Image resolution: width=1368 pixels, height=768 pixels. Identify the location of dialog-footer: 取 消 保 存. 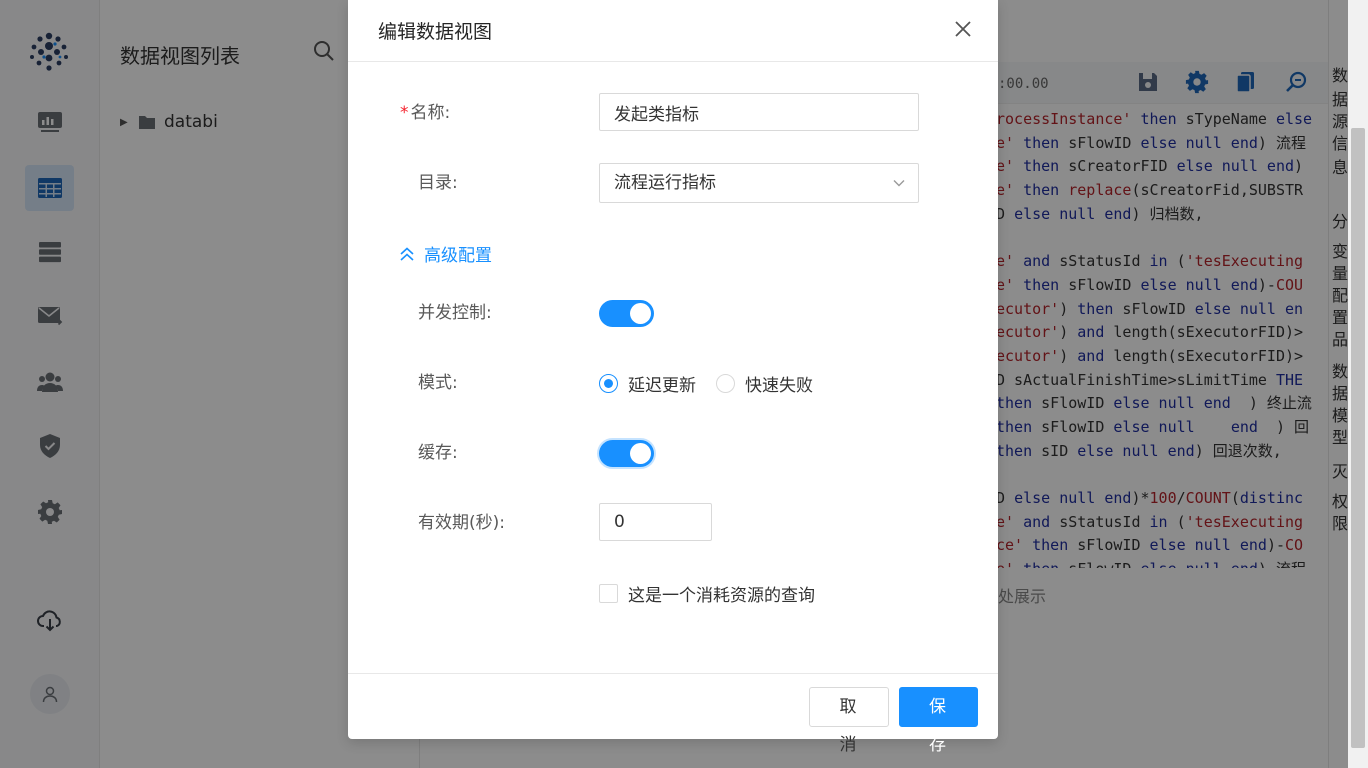
(673, 714).